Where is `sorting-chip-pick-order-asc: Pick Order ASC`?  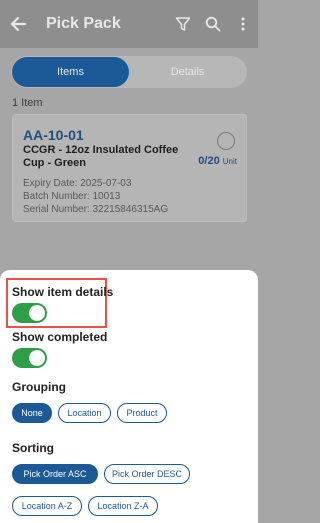
sorting-chip-pick-order-asc: Pick Order ASC is located at coordinates (55, 474).